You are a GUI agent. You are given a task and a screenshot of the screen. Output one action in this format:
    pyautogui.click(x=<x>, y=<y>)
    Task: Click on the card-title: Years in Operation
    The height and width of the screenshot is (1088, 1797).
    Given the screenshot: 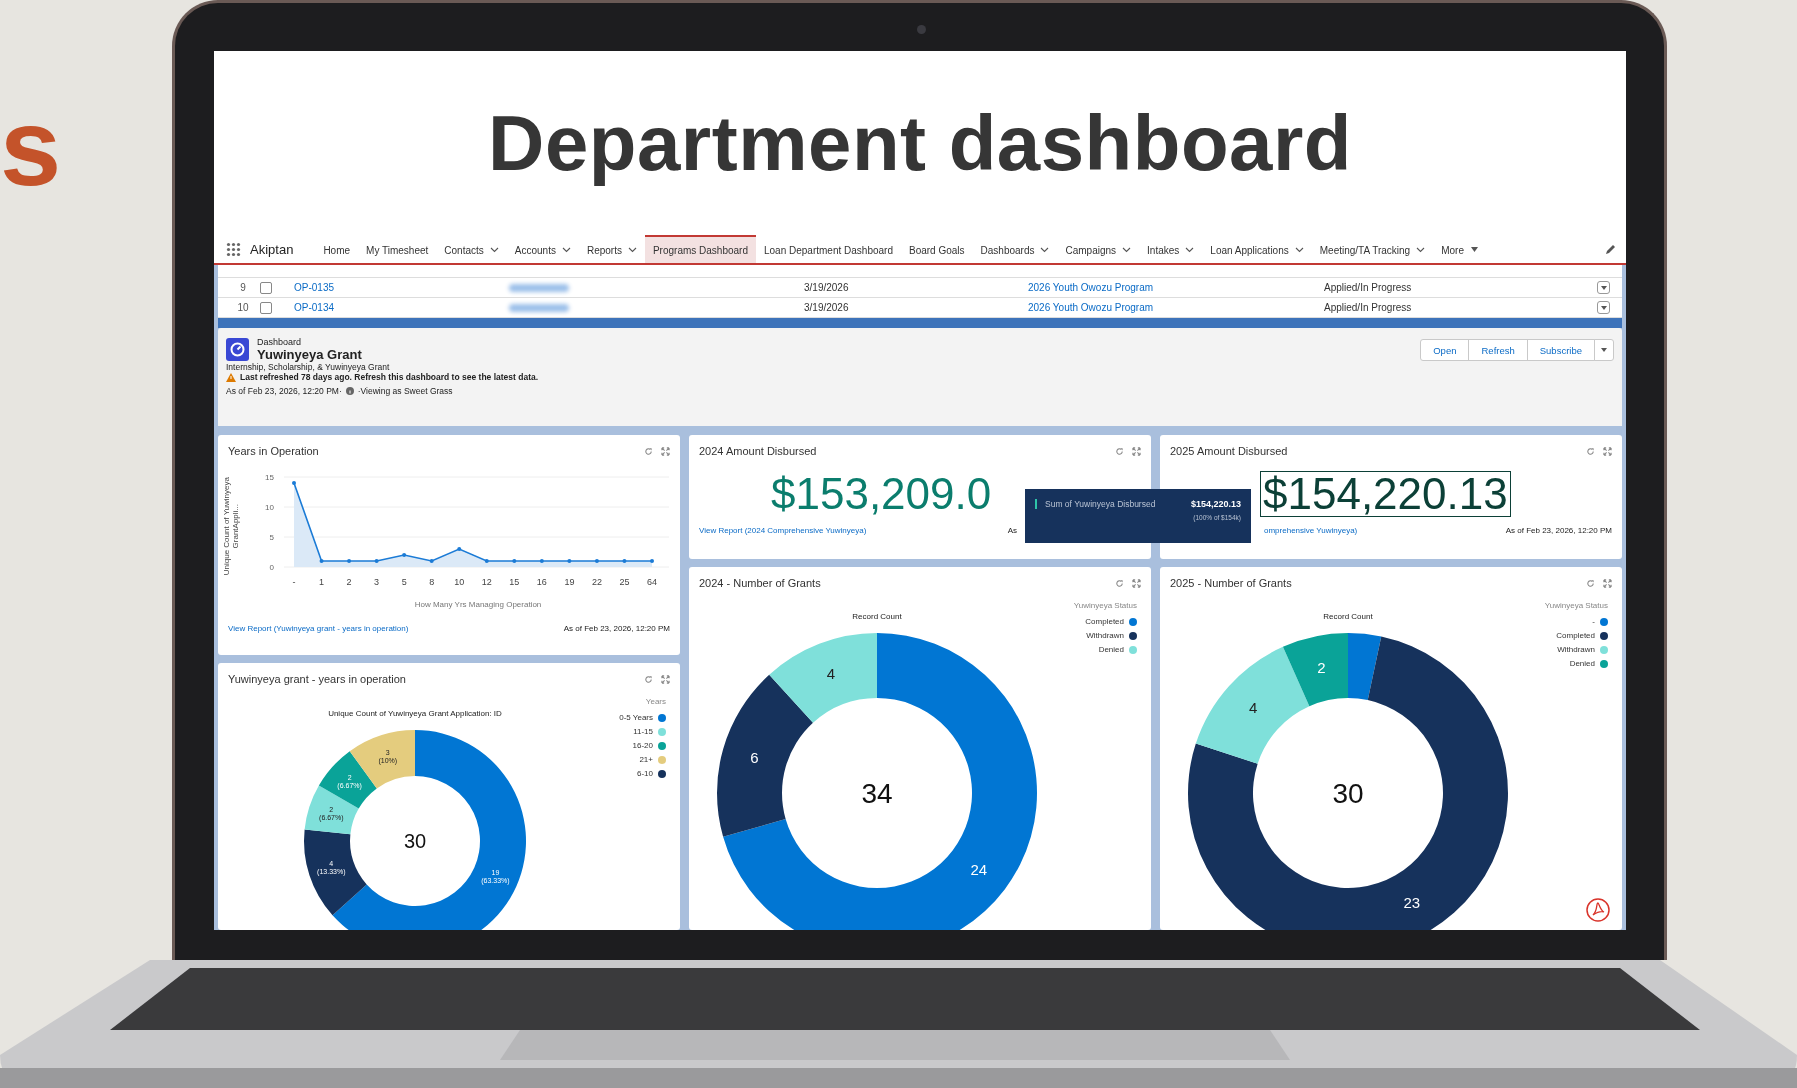 What is the action you would take?
    pyautogui.click(x=273, y=451)
    